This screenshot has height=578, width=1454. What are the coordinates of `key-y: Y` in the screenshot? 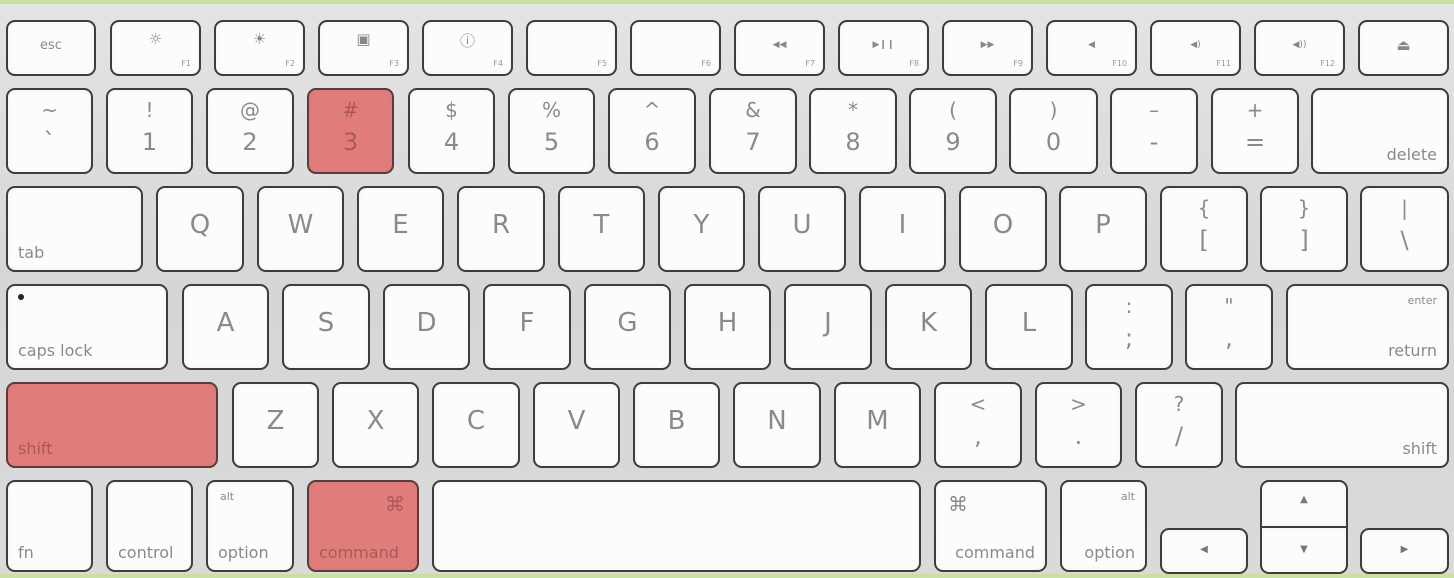 It's located at (701, 229).